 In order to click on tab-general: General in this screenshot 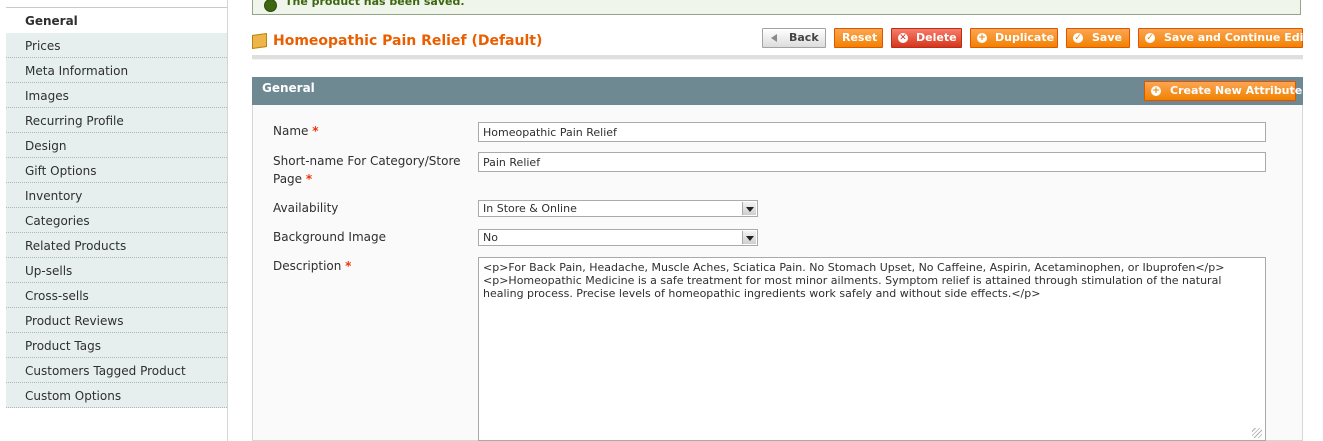, I will do `click(116, 20)`.